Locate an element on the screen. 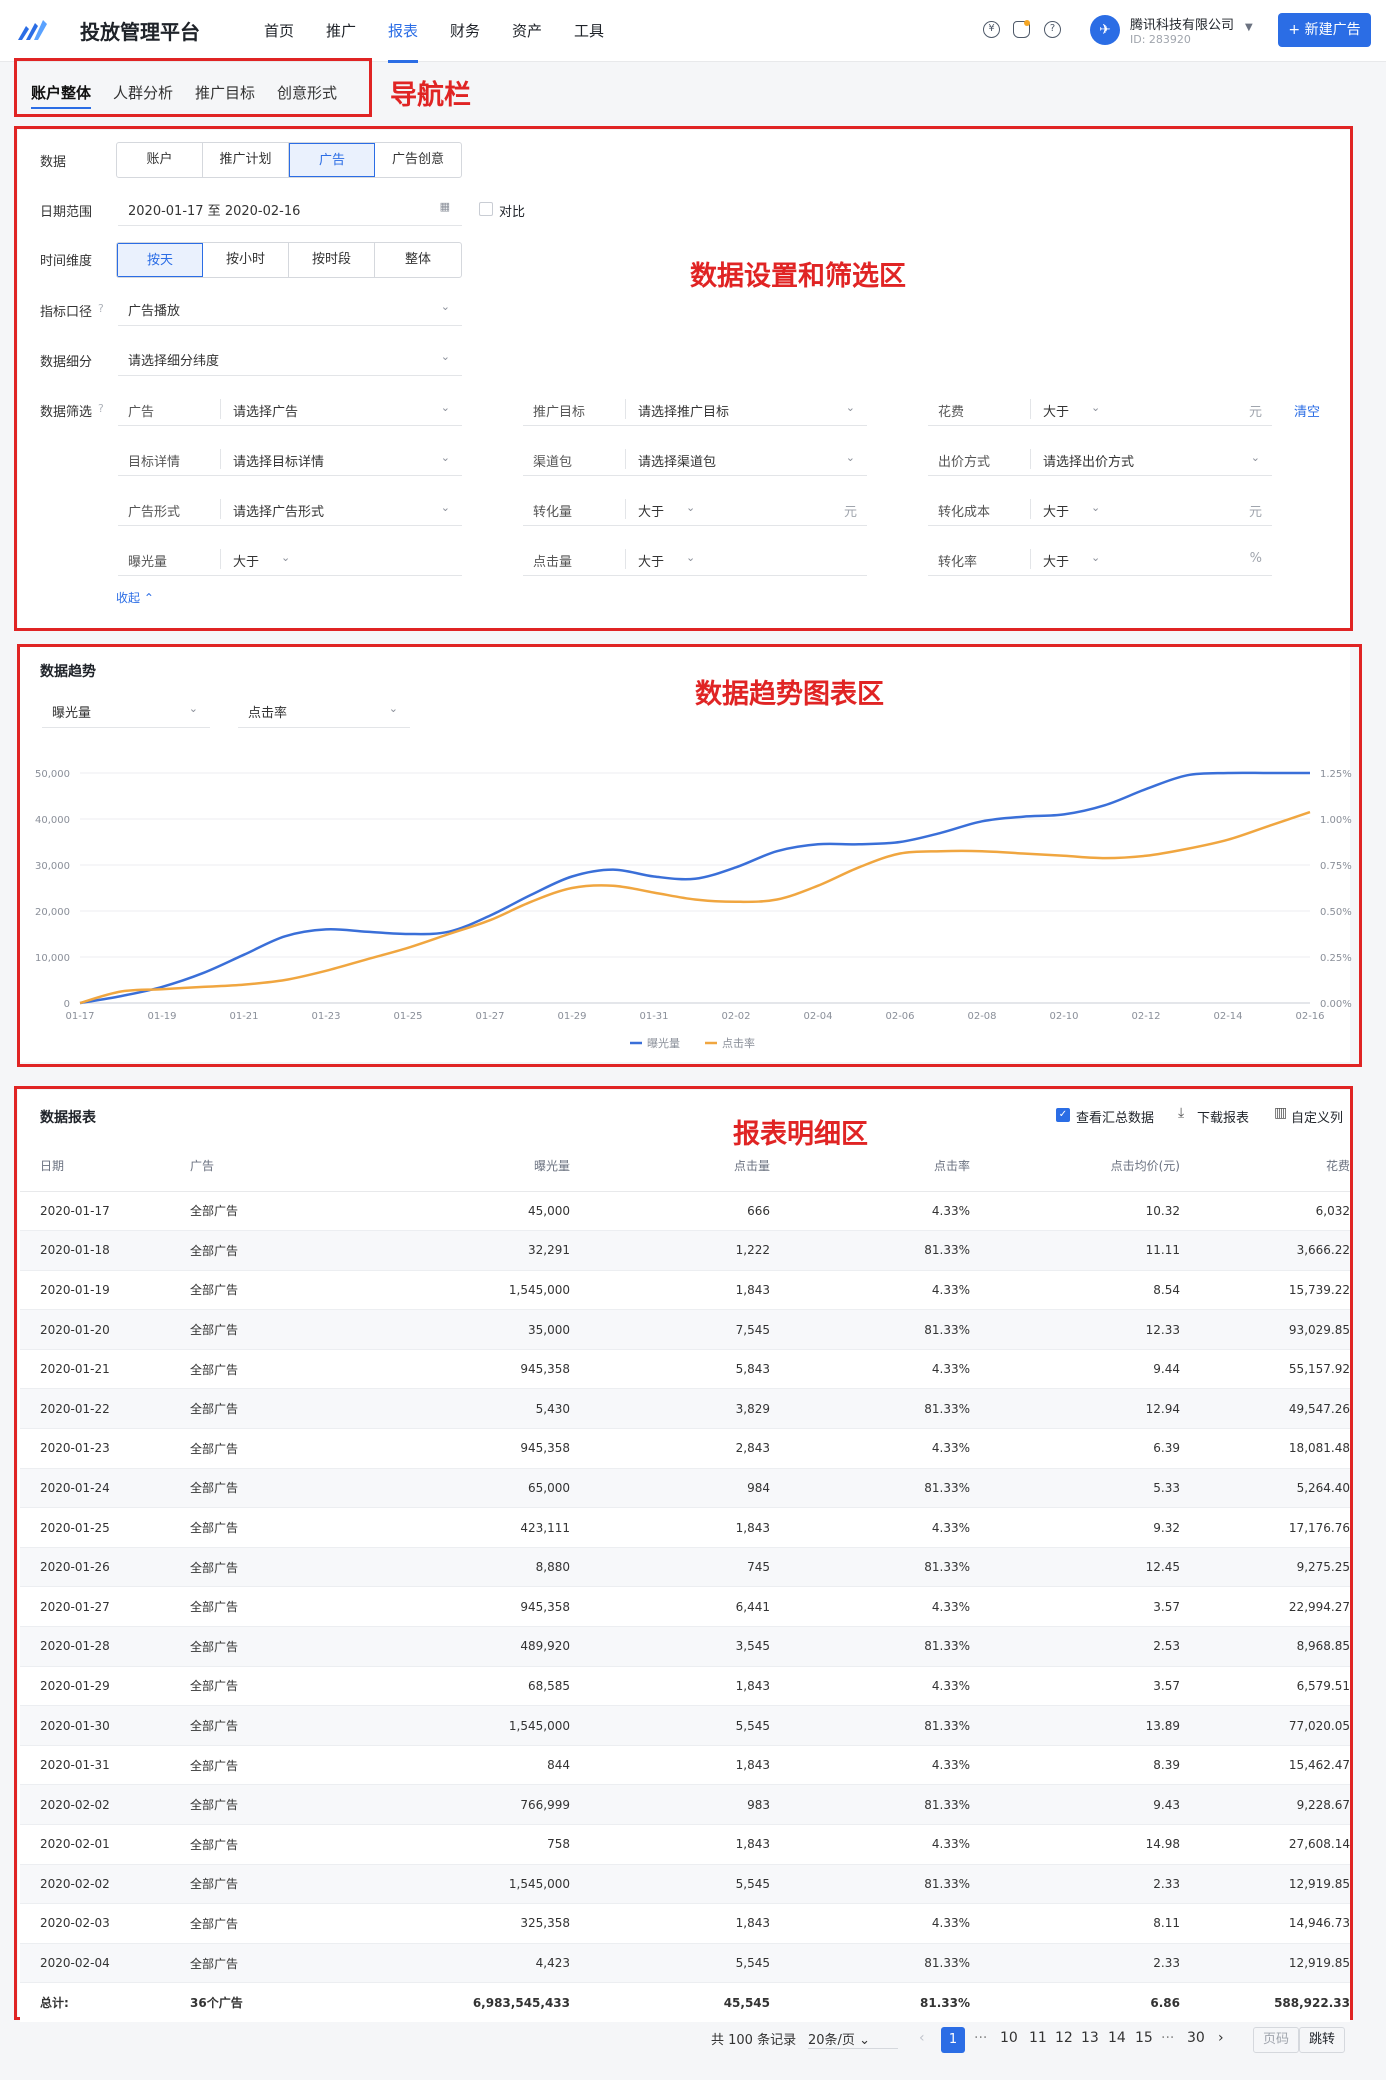  cell-cost: 17,176.76 is located at coordinates (1265, 1527).